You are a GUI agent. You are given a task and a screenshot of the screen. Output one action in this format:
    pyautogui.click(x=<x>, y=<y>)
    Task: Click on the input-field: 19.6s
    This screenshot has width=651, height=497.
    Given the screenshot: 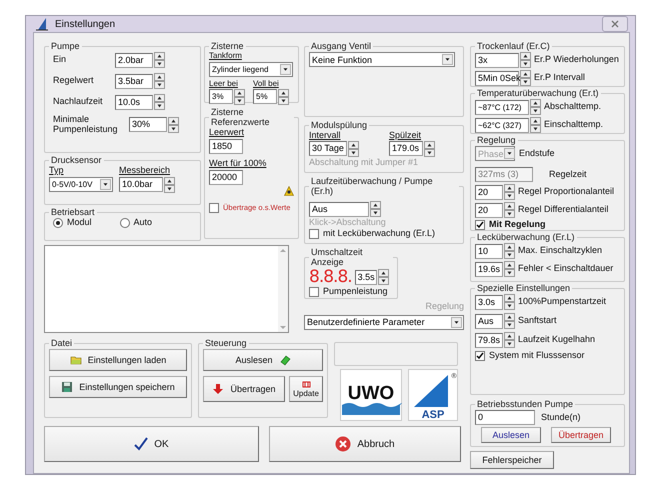 What is the action you would take?
    pyautogui.click(x=489, y=269)
    